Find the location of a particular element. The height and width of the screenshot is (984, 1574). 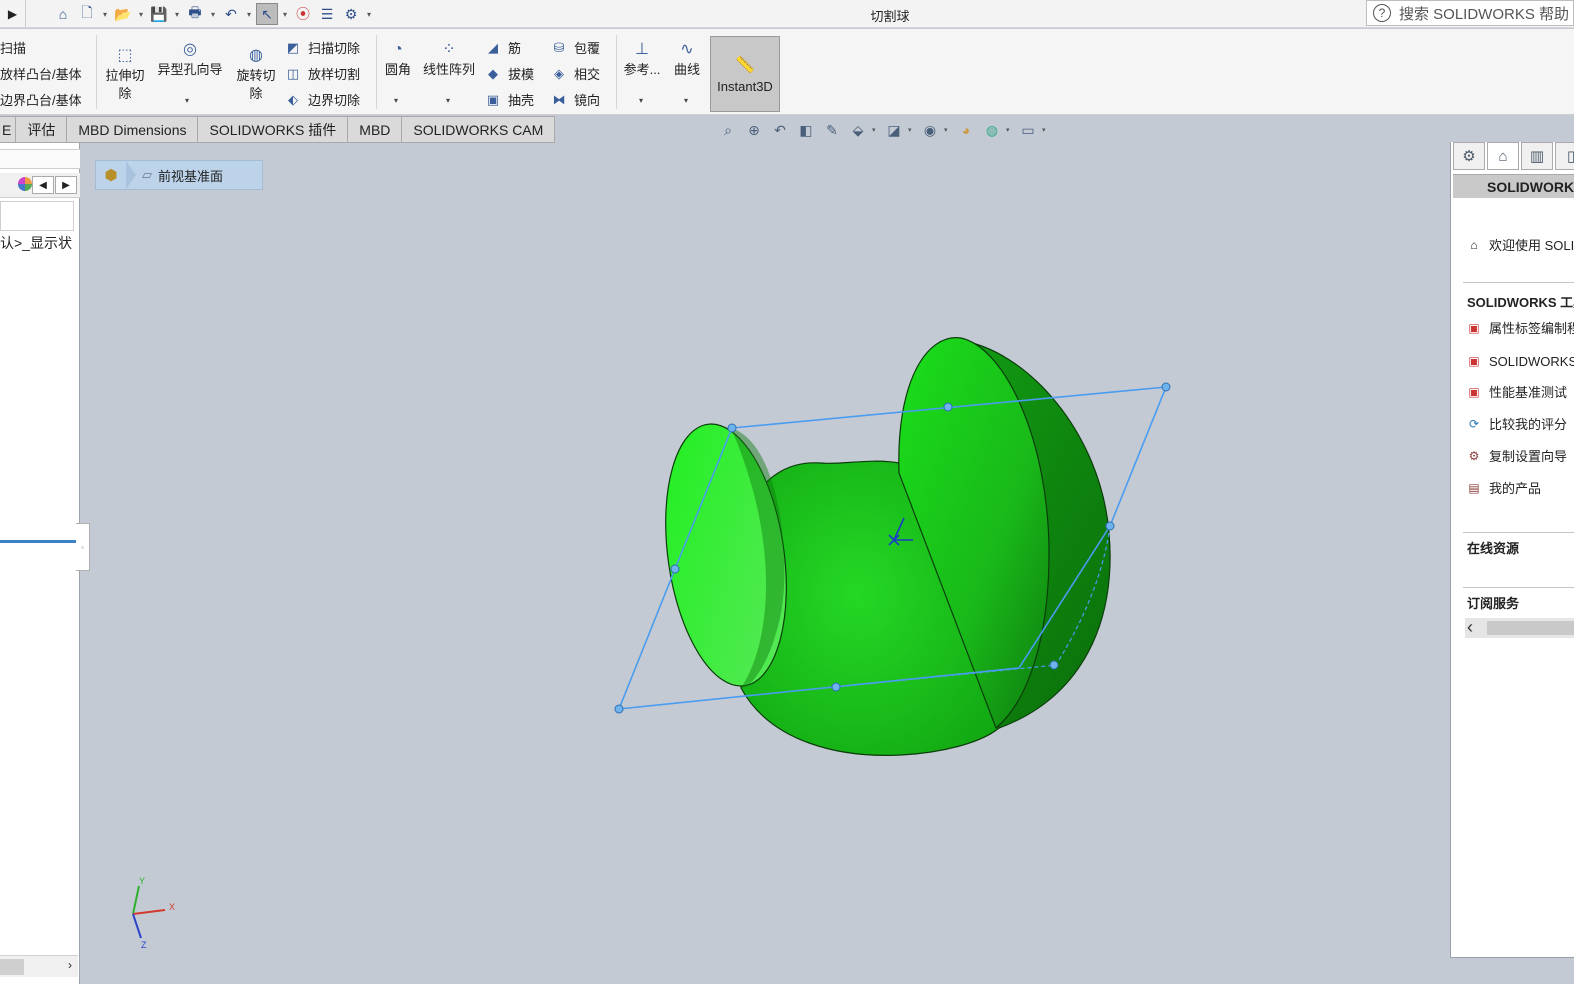

view-settings-dropdown-icon: ▾ is located at coordinates (1046, 130).